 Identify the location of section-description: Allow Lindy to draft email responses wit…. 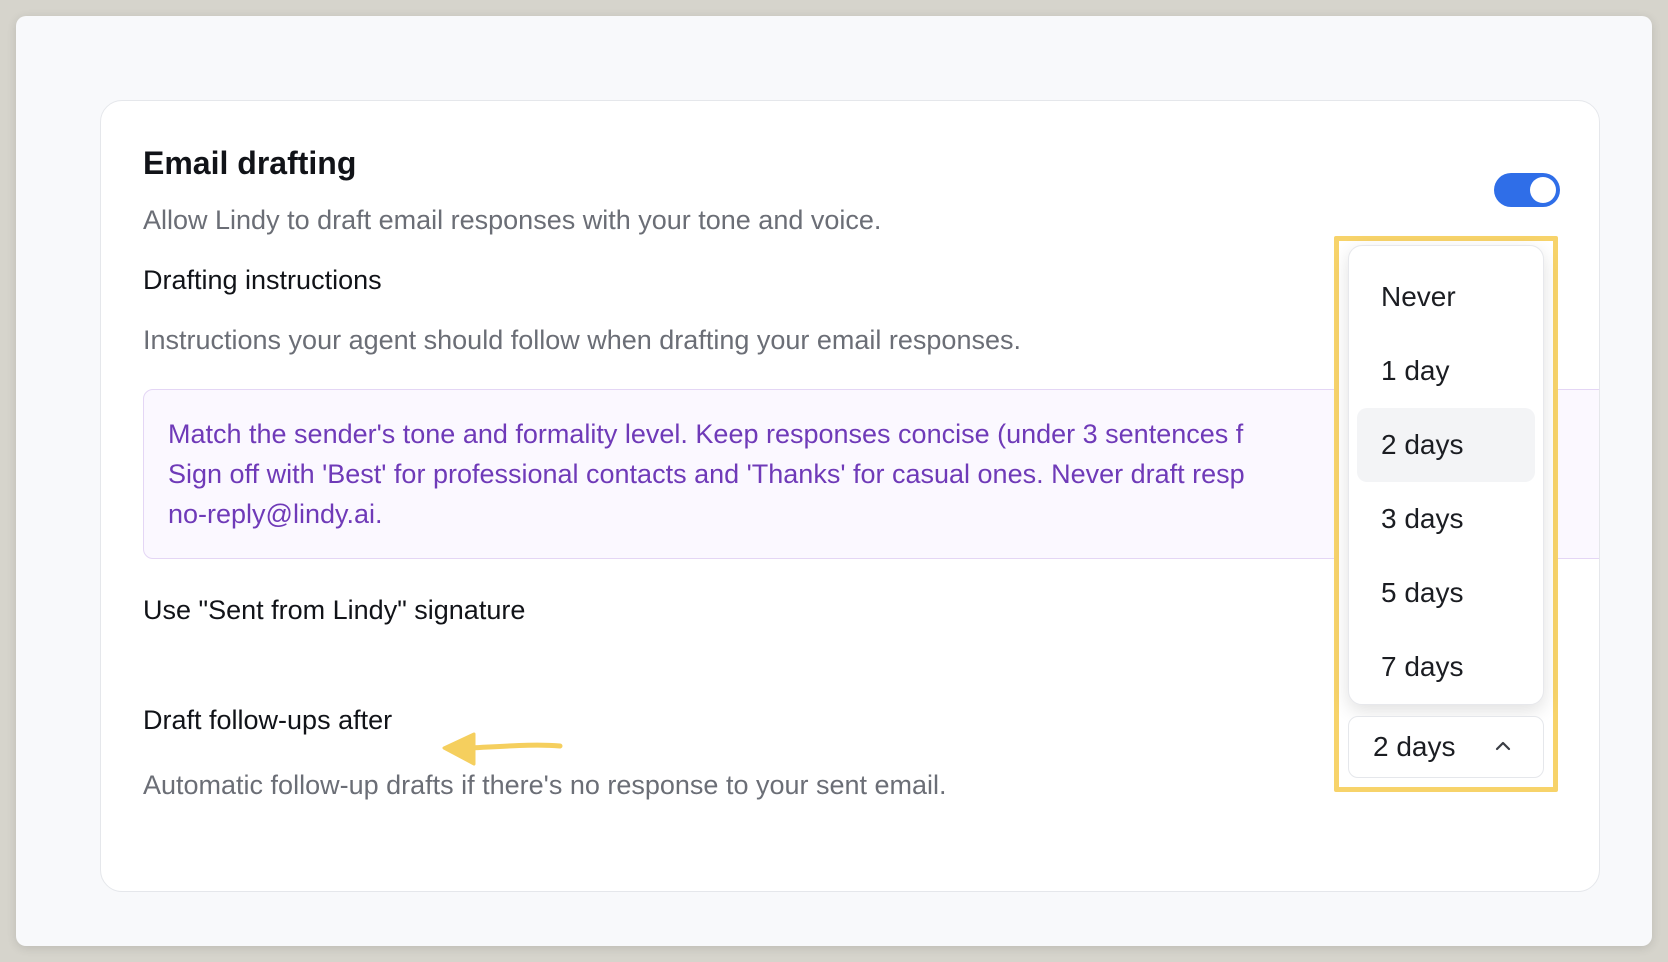
(512, 220).